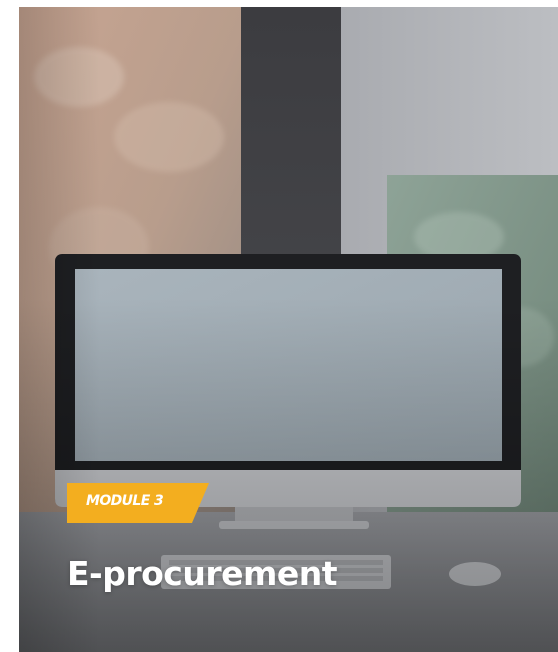  I want to click on module-tag: MODULE 3, so click(138, 503).